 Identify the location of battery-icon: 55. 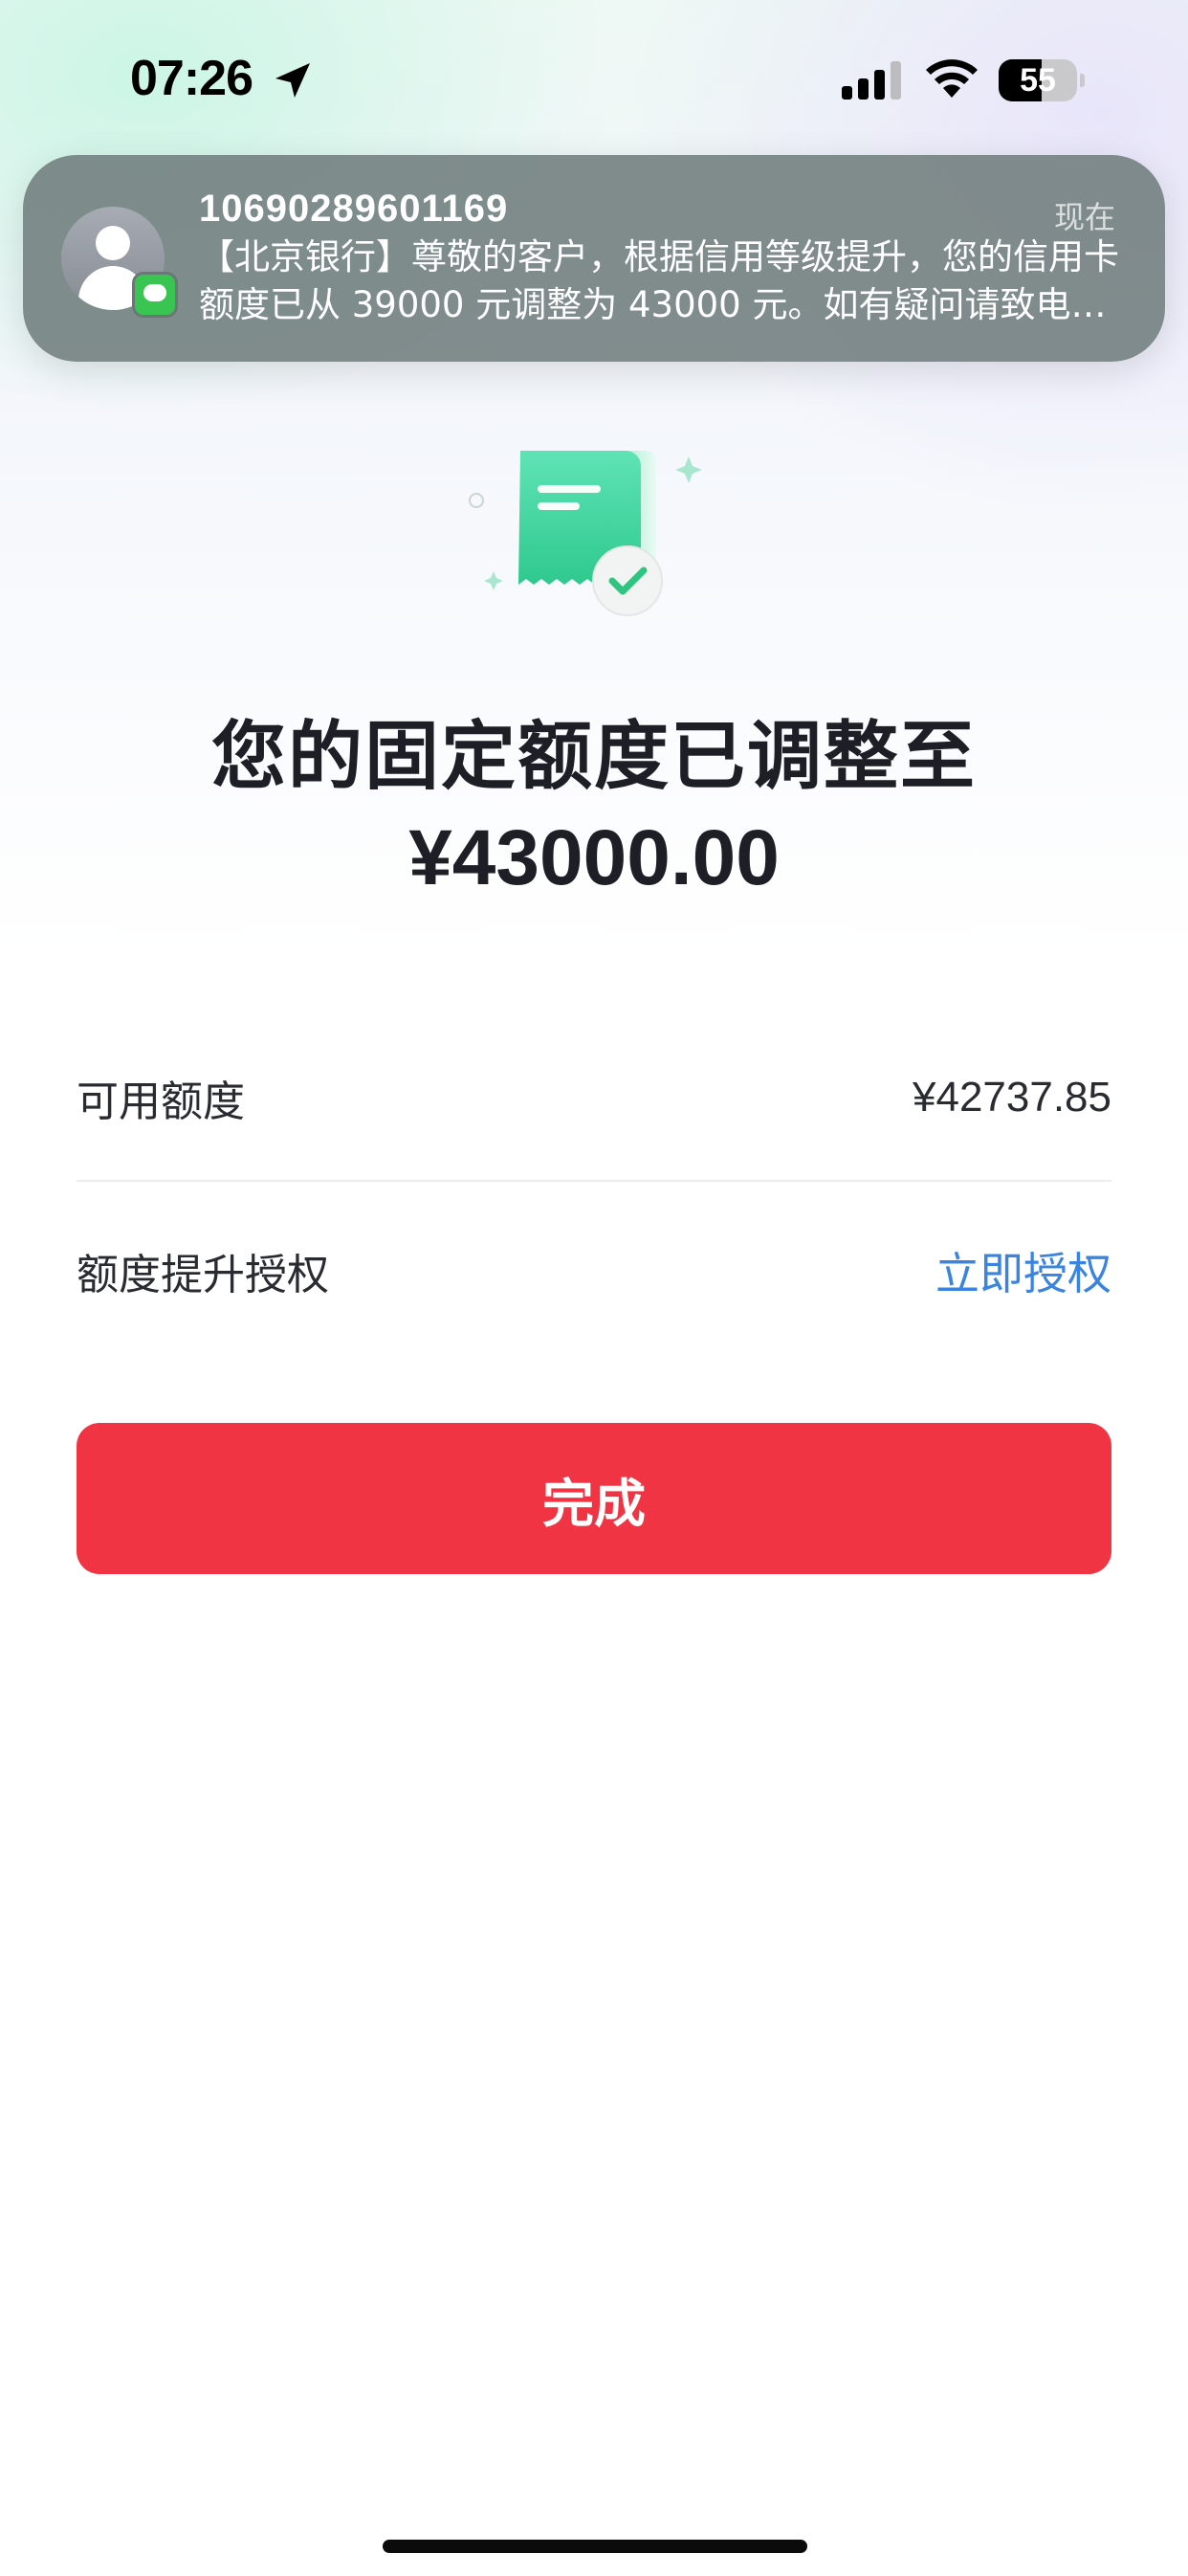
(1042, 80).